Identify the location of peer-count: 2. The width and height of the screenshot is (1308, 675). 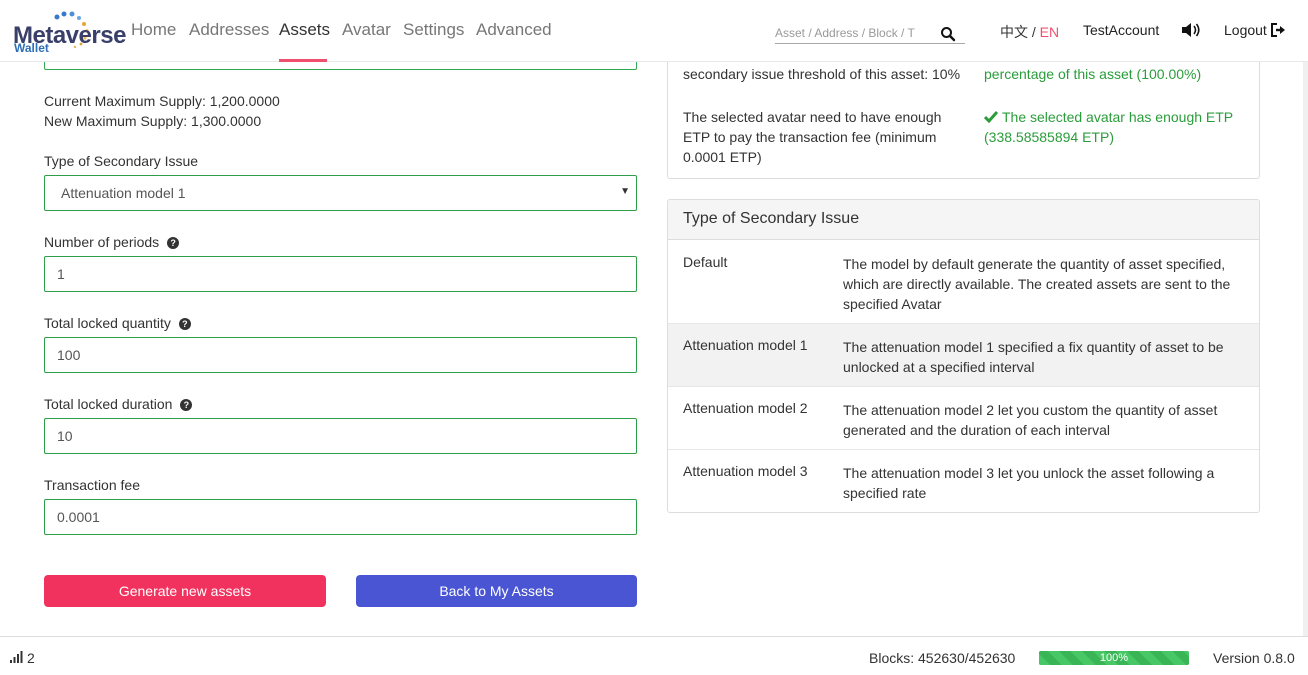
(31, 658).